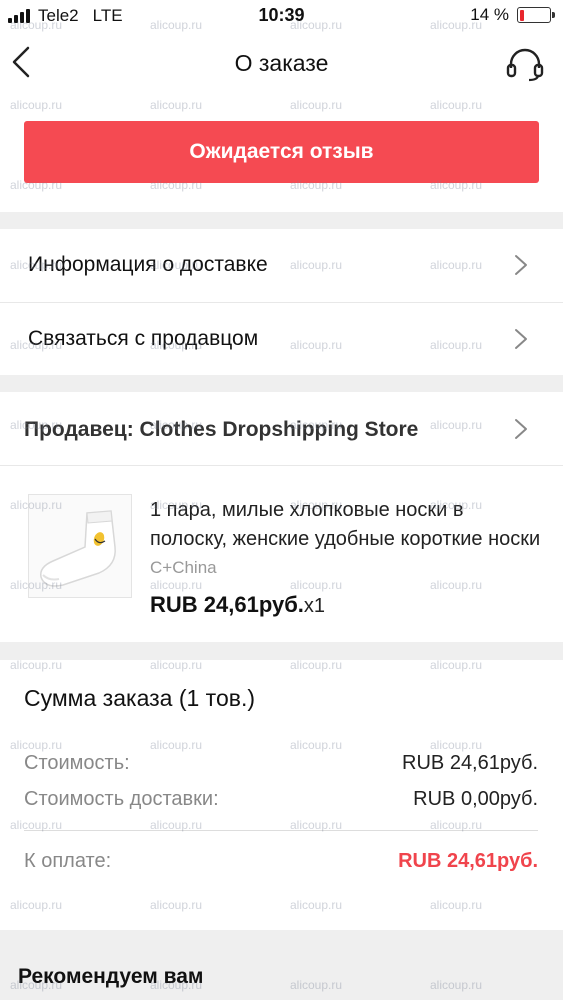  Describe the element at coordinates (183, 567) in the screenshot. I see `product-variant: C+China` at that location.